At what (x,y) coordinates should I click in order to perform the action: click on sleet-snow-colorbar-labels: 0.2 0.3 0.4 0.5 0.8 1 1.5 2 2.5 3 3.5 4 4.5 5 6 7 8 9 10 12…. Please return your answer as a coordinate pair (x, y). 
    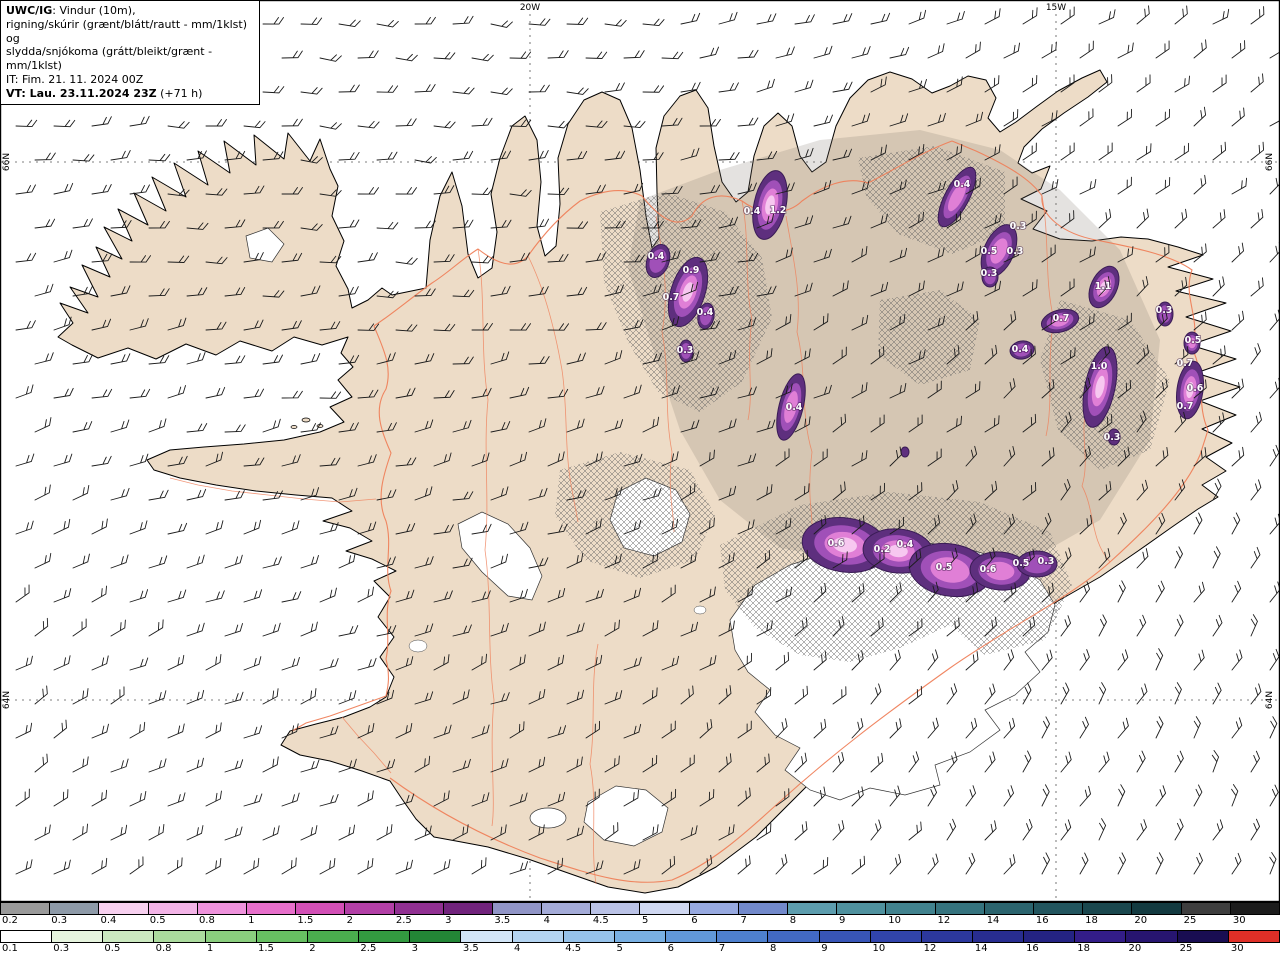
    Looking at the image, I should click on (640, 922).